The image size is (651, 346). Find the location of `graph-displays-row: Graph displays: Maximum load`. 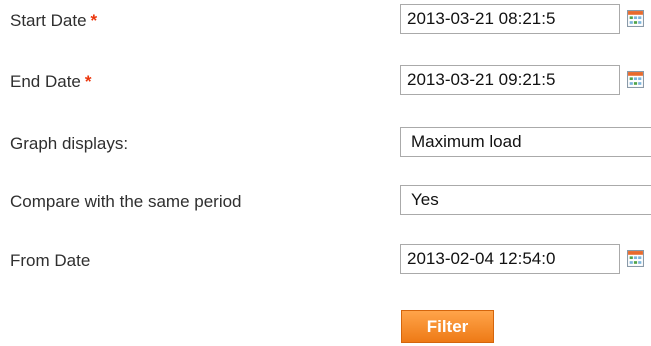

graph-displays-row: Graph displays: Maximum load is located at coordinates (325, 144).